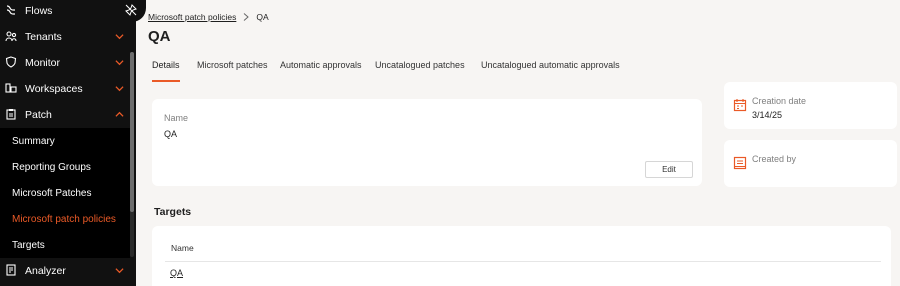  I want to click on sidebar-scrollbar, so click(132, 154).